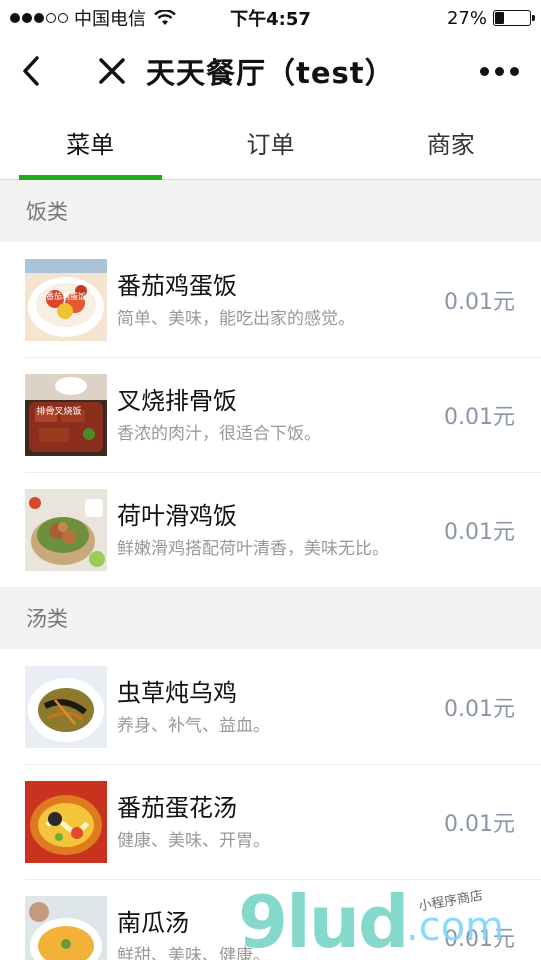 The height and width of the screenshot is (960, 541). Describe the element at coordinates (90, 177) in the screenshot. I see `active-tab-indicator` at that location.